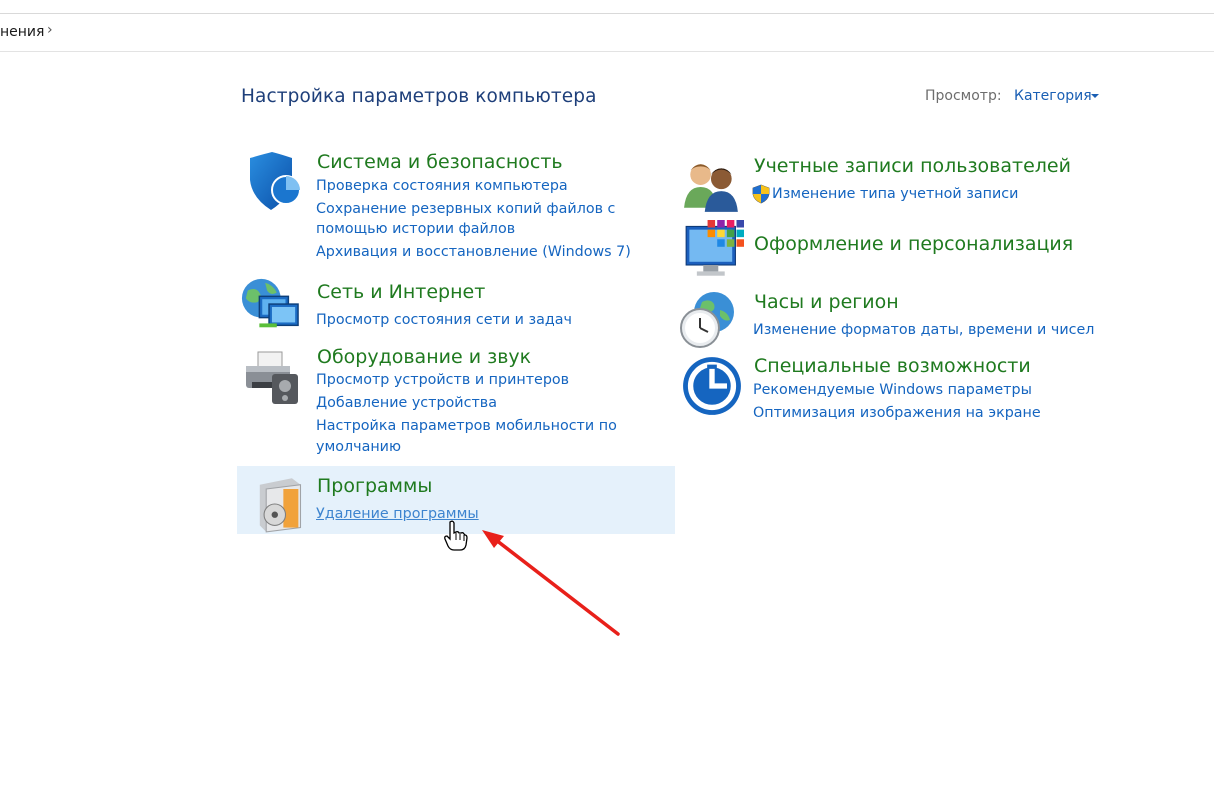 Image resolution: width=1214 pixels, height=795 pixels. Describe the element at coordinates (551, 583) in the screenshot. I see `annotation-arrow` at that location.